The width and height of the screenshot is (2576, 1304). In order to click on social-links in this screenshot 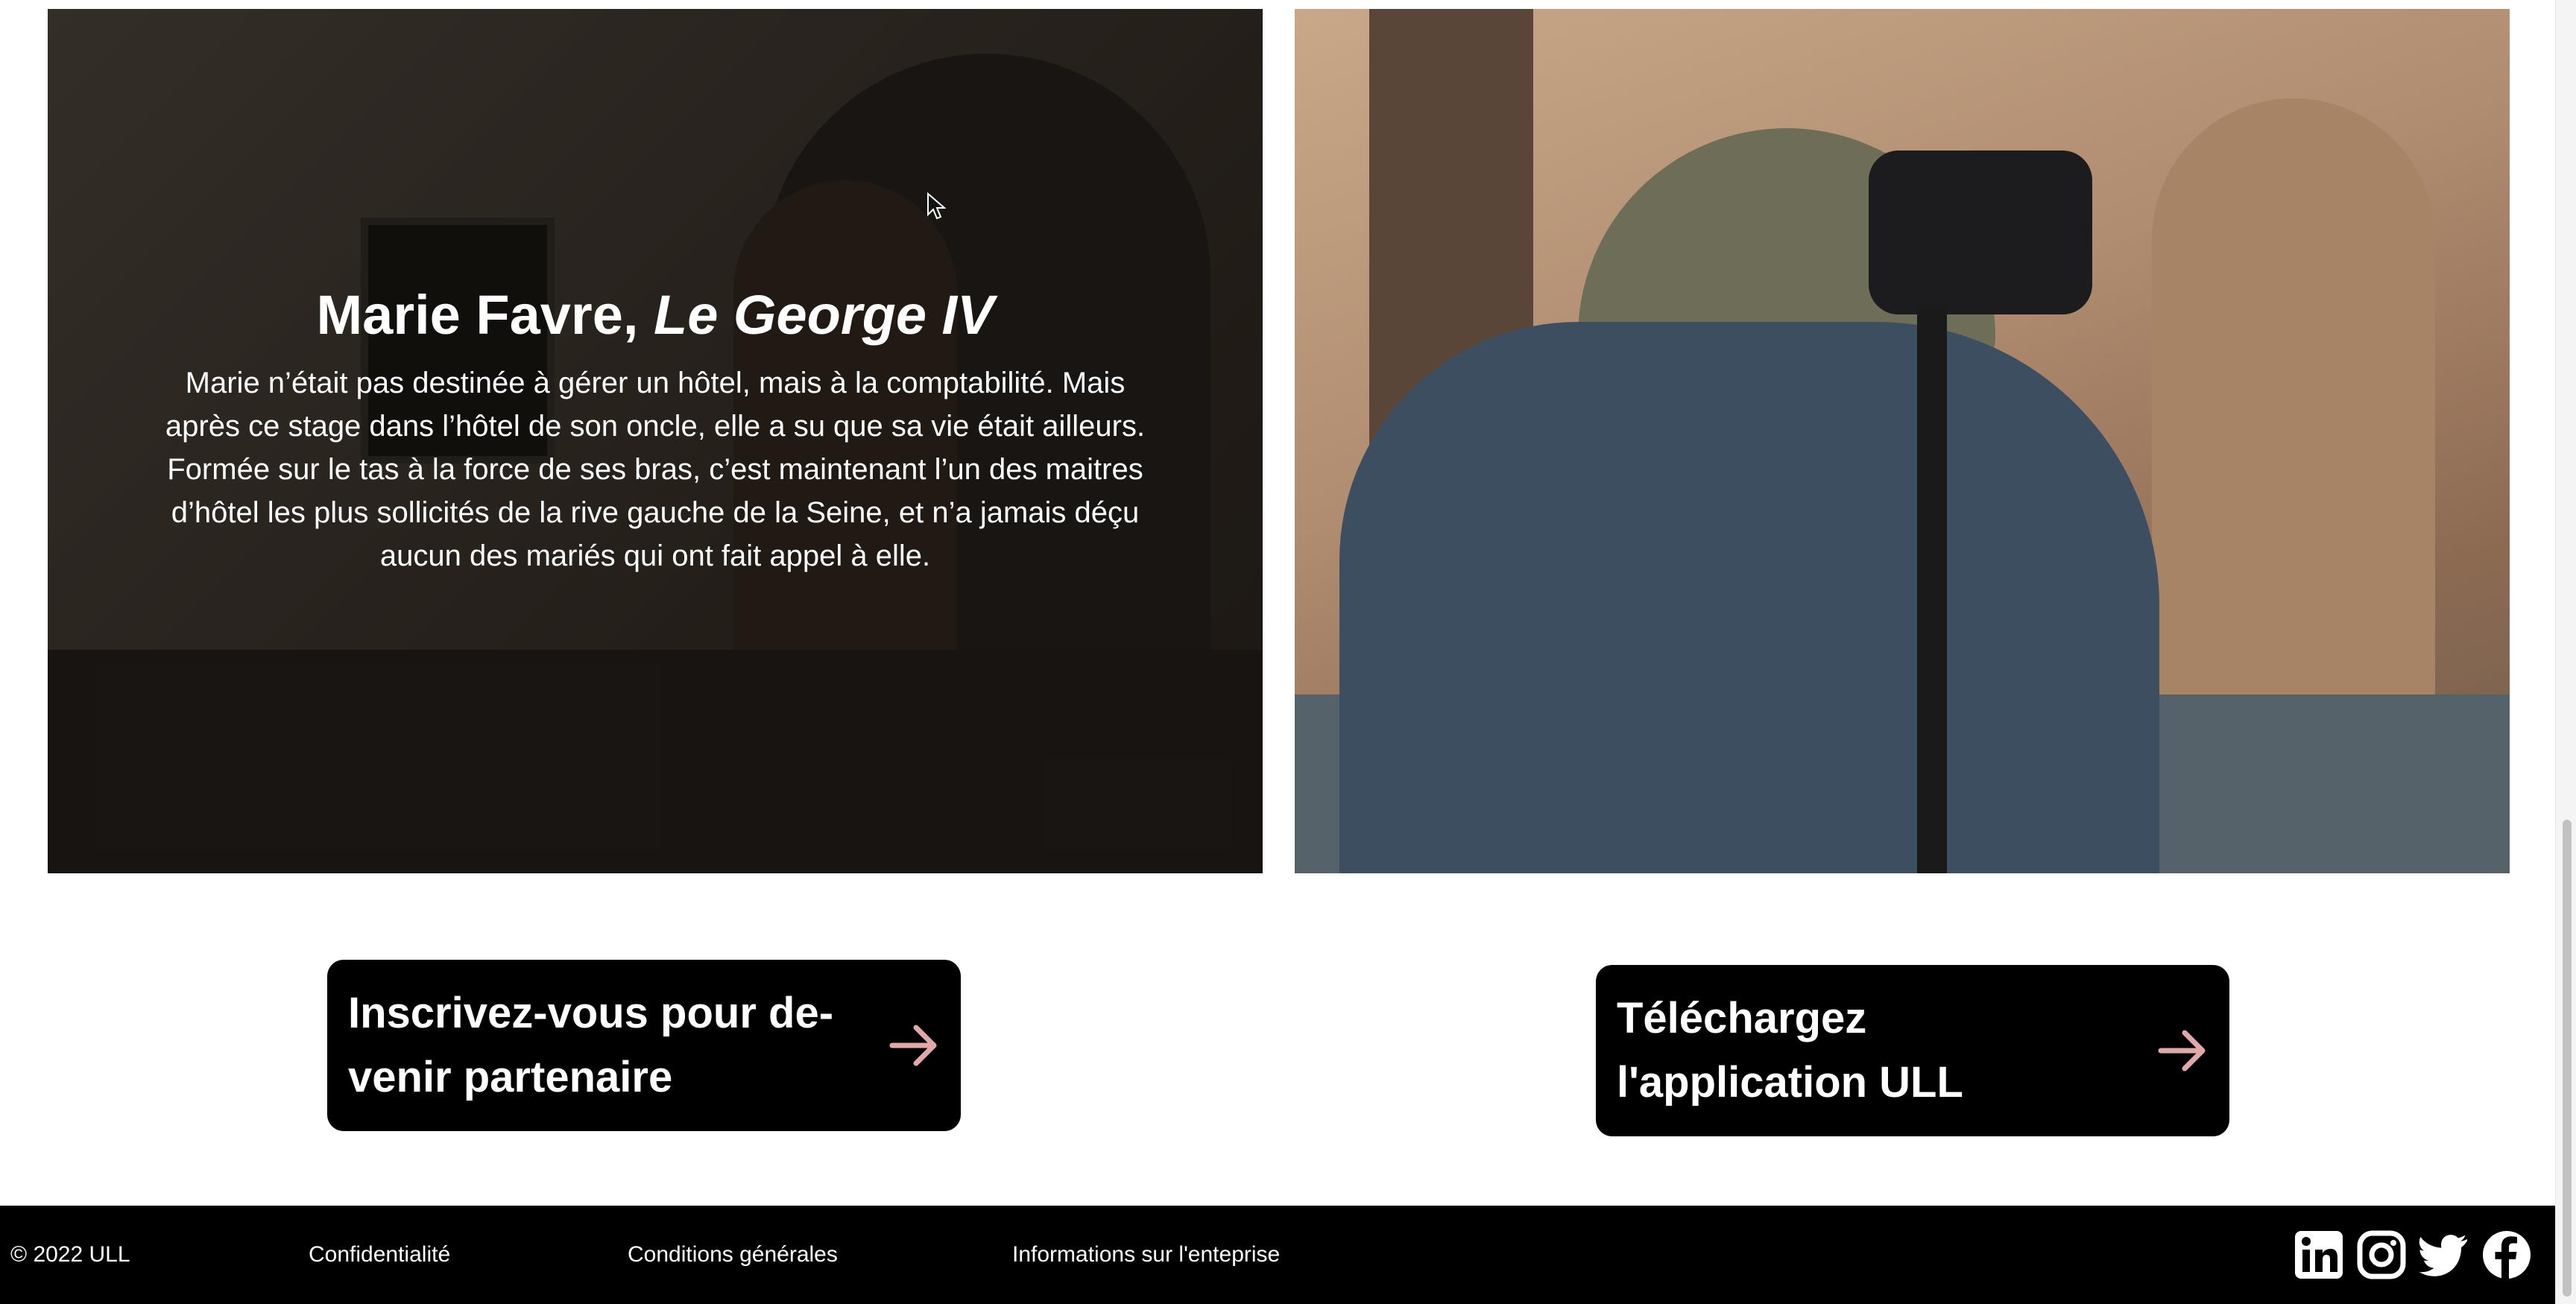, I will do `click(2413, 1255)`.